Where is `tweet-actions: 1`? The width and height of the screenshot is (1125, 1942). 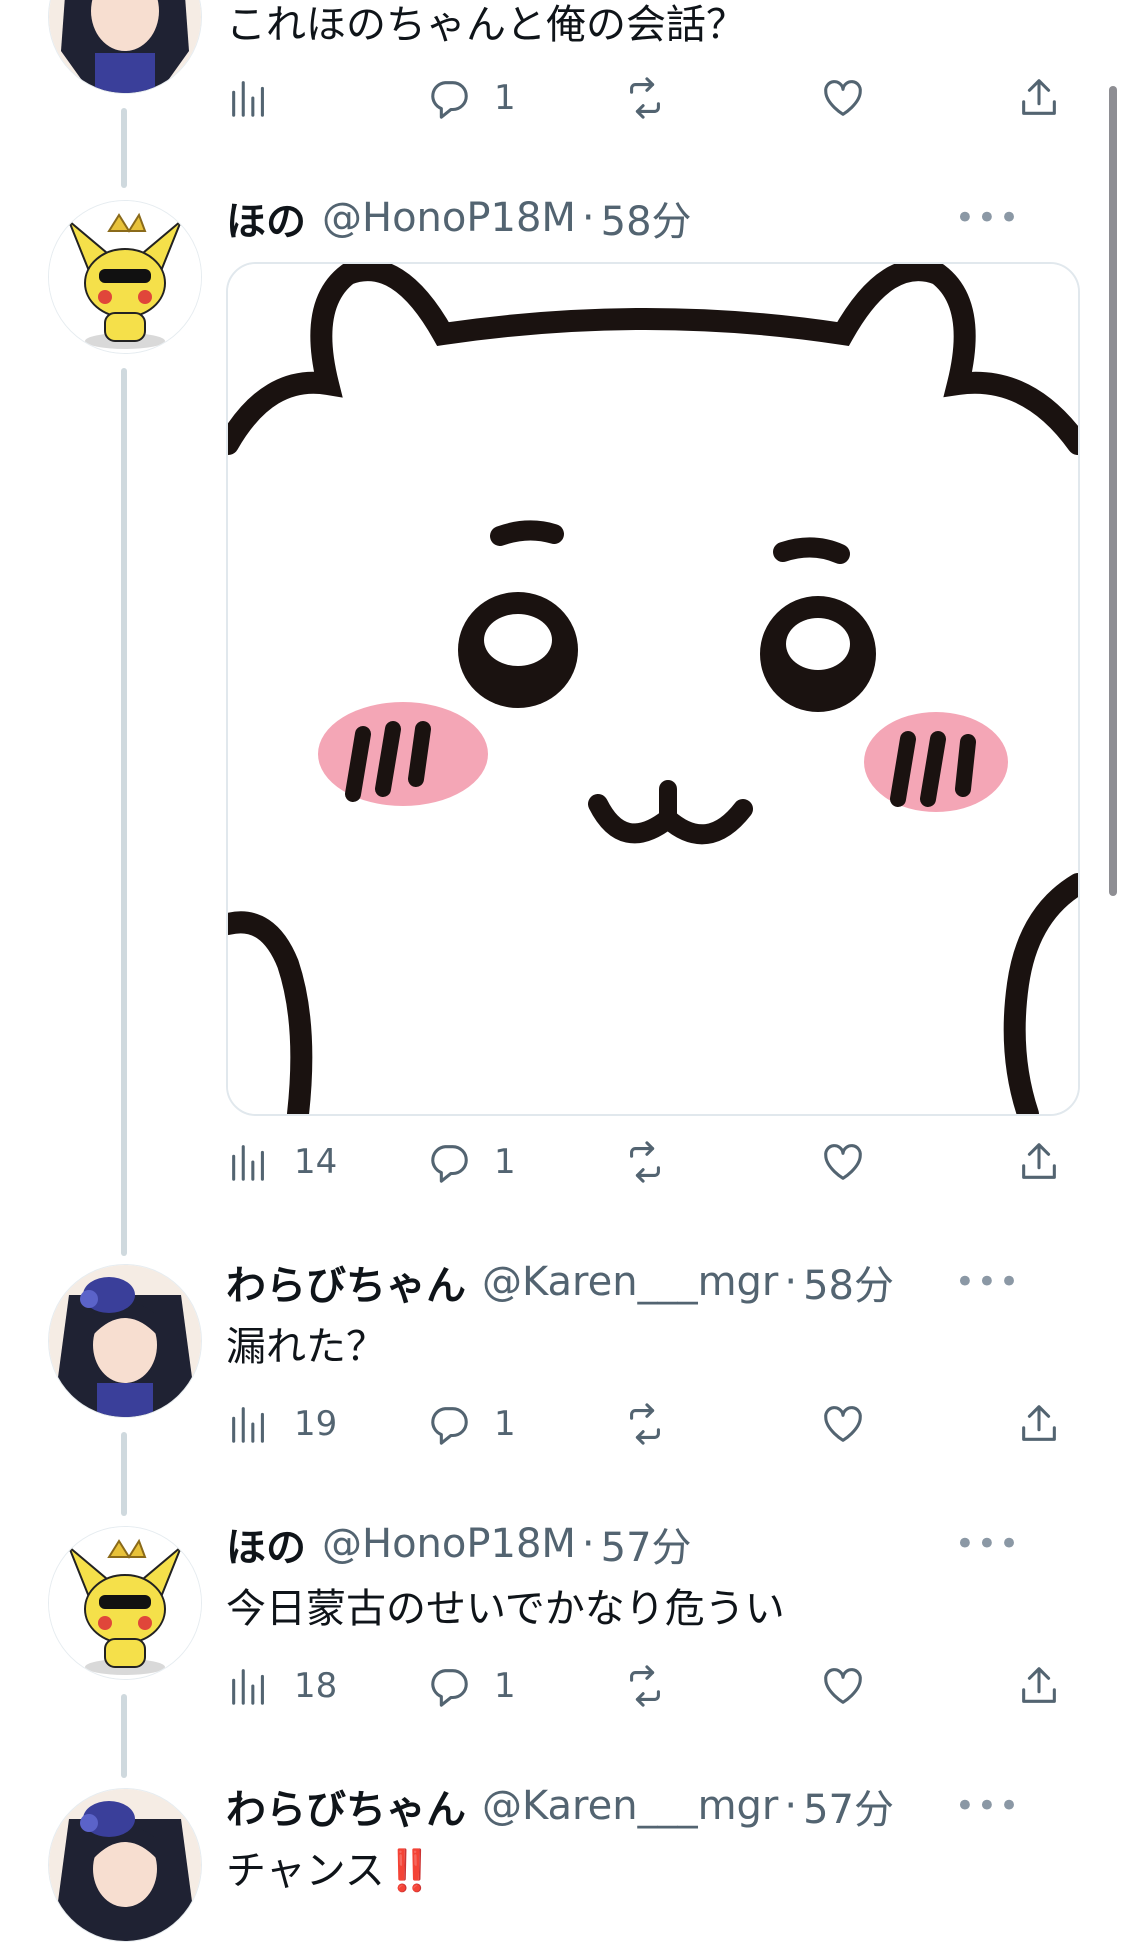
tweet-actions: 1 is located at coordinates (651, 98).